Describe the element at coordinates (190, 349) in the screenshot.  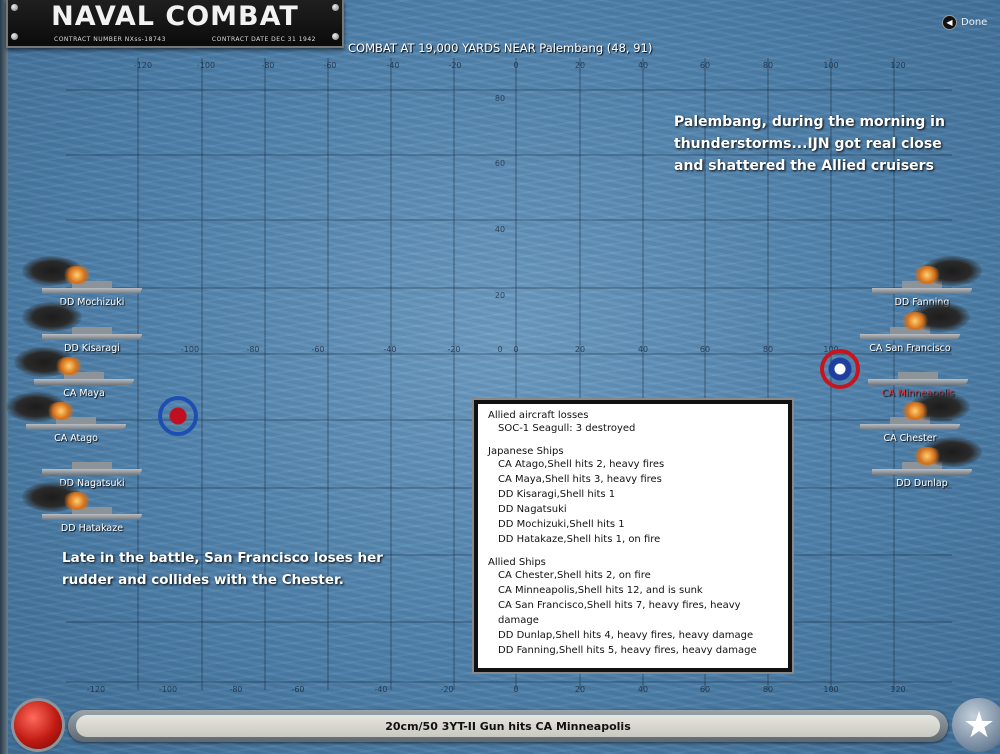
I see `mid-tick-label: -100` at that location.